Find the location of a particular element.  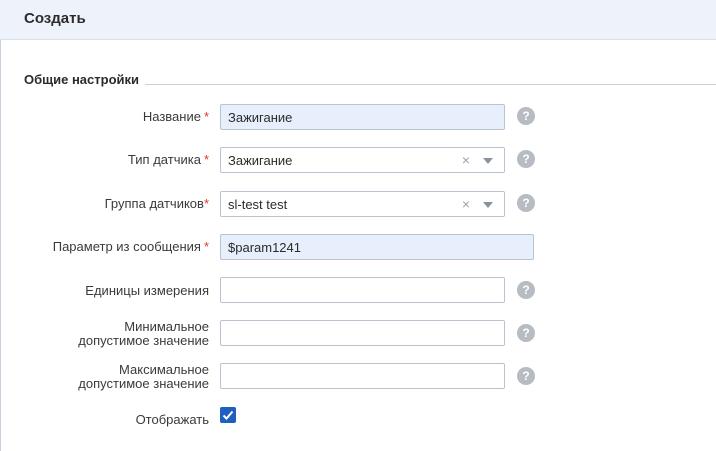

units-label: Единицы измерения is located at coordinates (147, 291).